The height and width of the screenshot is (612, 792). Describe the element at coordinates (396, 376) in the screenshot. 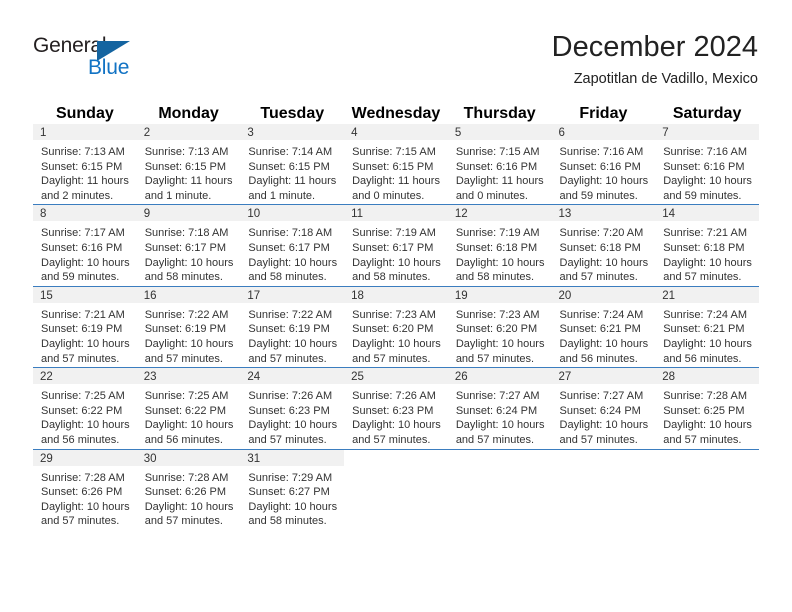

I see `day-number-cell: 25` at that location.